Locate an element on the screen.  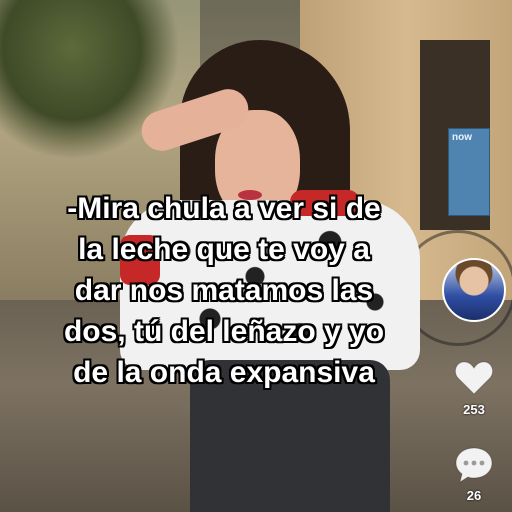
caption-line: dar nos matamos las is located at coordinates (224, 290).